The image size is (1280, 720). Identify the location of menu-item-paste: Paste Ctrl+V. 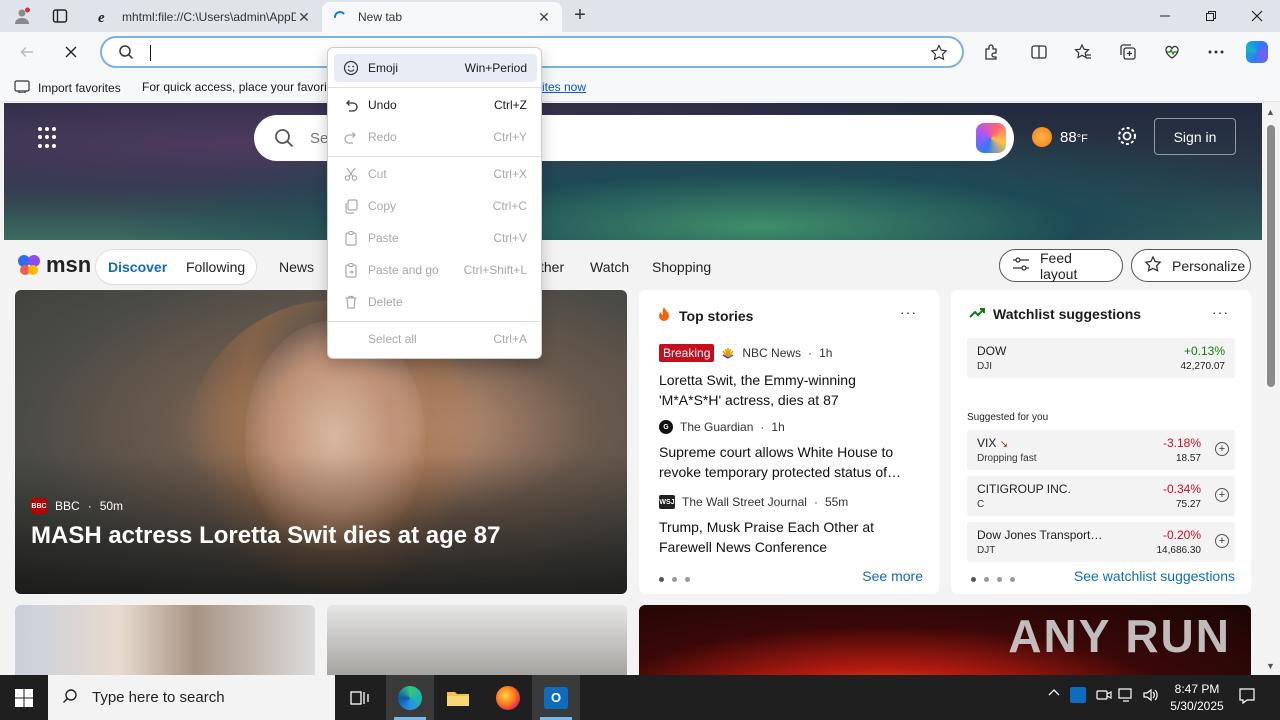
(435, 238).